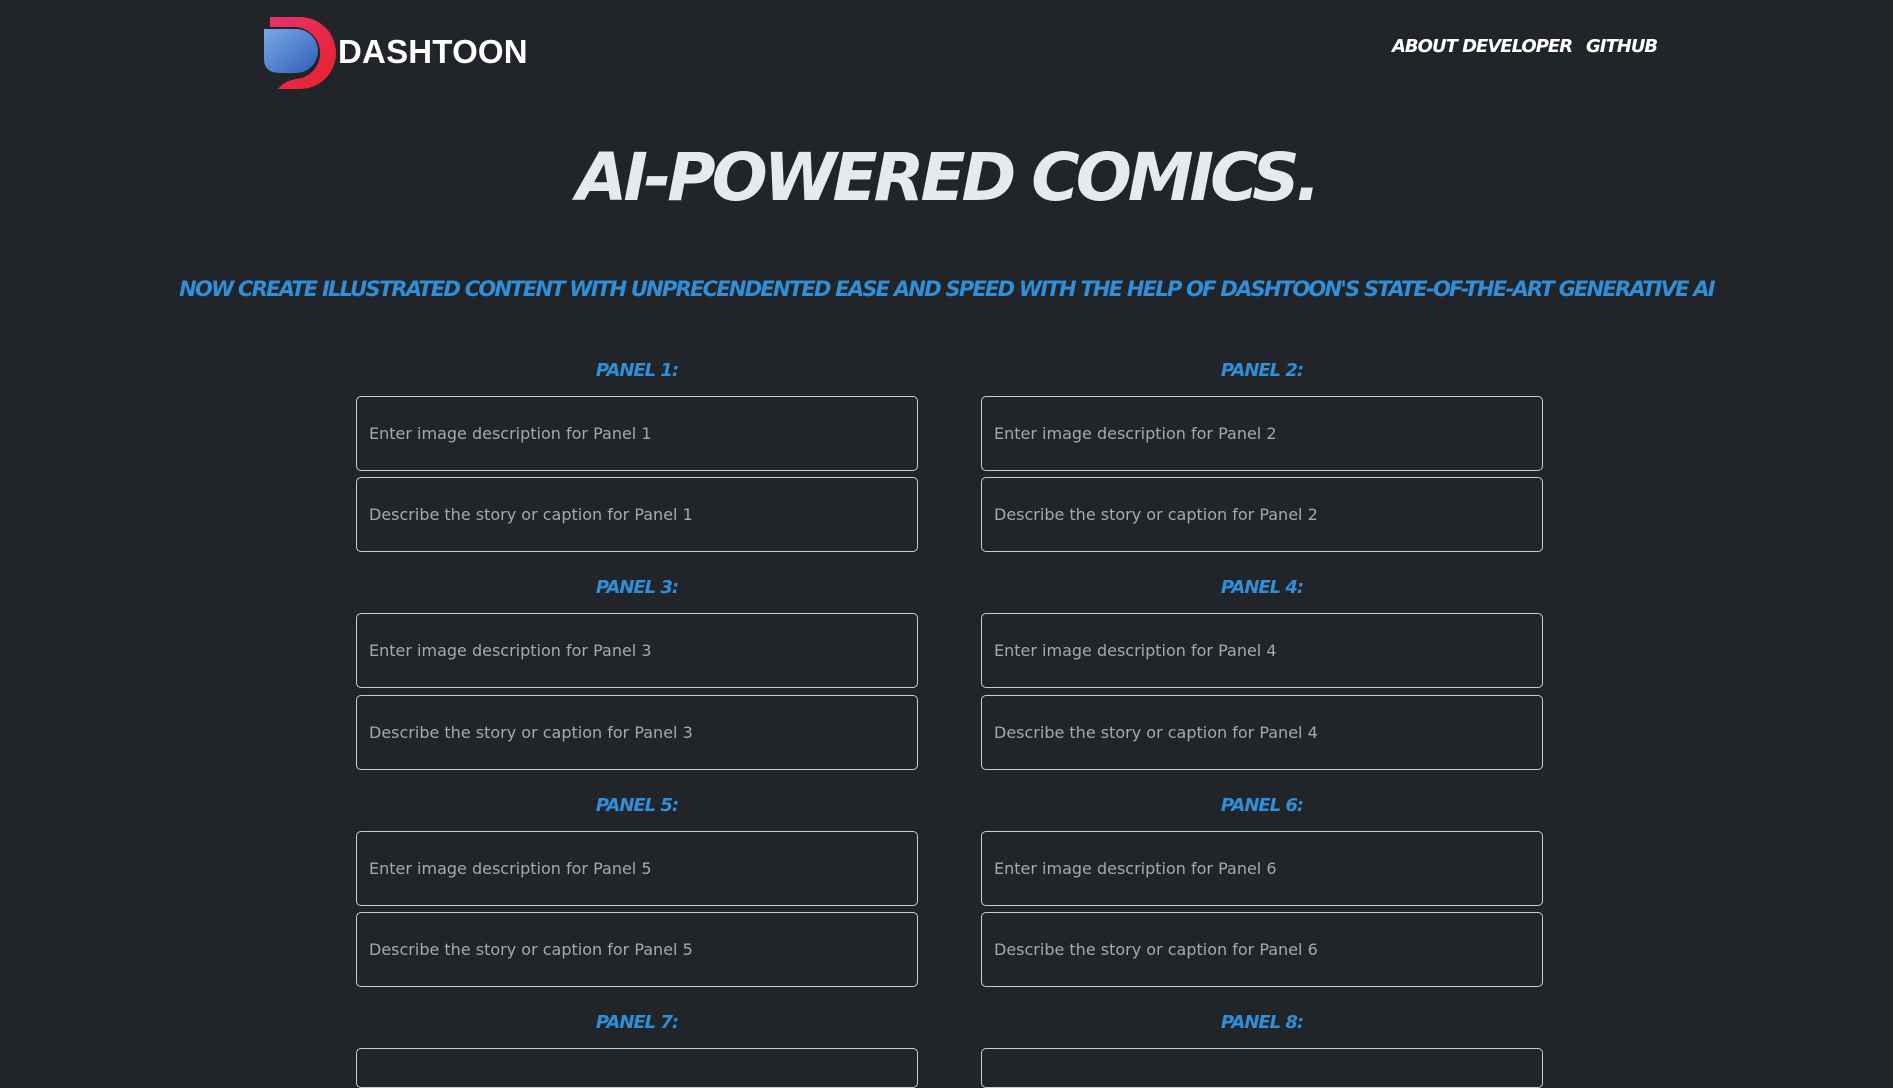 The image size is (1893, 1088). What do you see at coordinates (1262, 949) in the screenshot?
I see `panel-6-caption-input` at bounding box center [1262, 949].